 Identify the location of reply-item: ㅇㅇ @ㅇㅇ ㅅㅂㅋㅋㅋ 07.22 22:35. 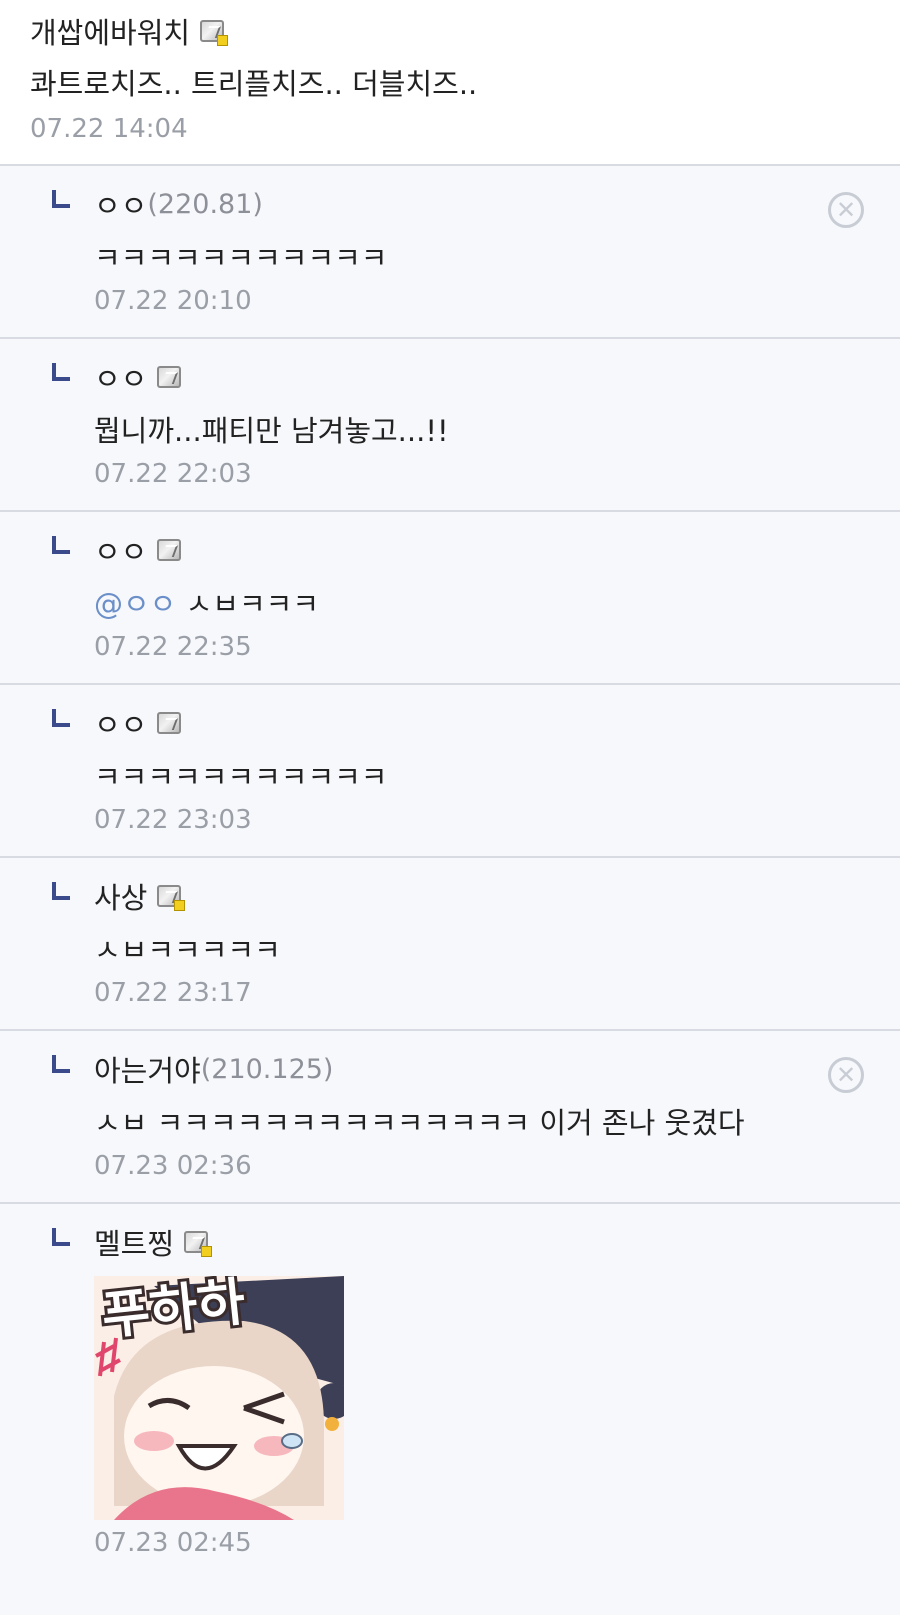
(450, 598).